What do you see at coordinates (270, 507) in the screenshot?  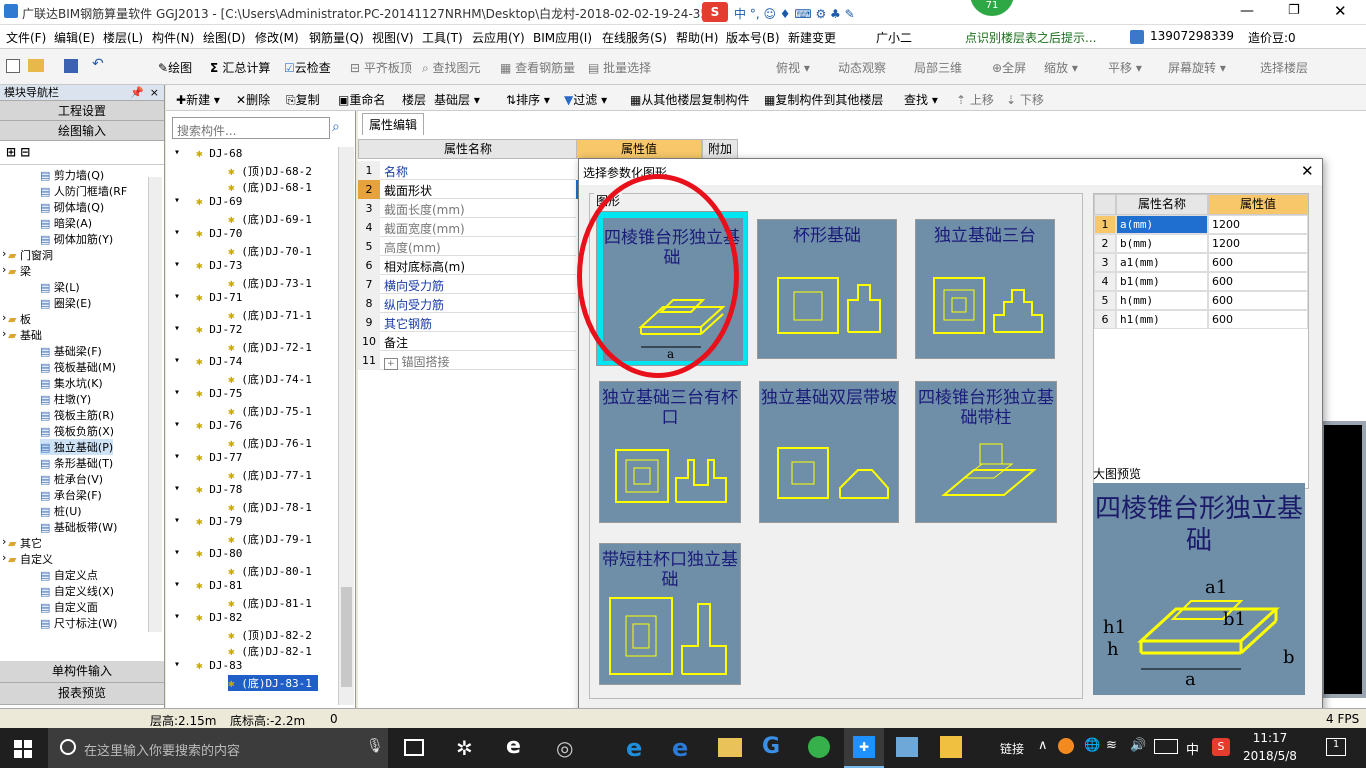 I see `component-tree-item: ✱ (底)DJ-78-1` at bounding box center [270, 507].